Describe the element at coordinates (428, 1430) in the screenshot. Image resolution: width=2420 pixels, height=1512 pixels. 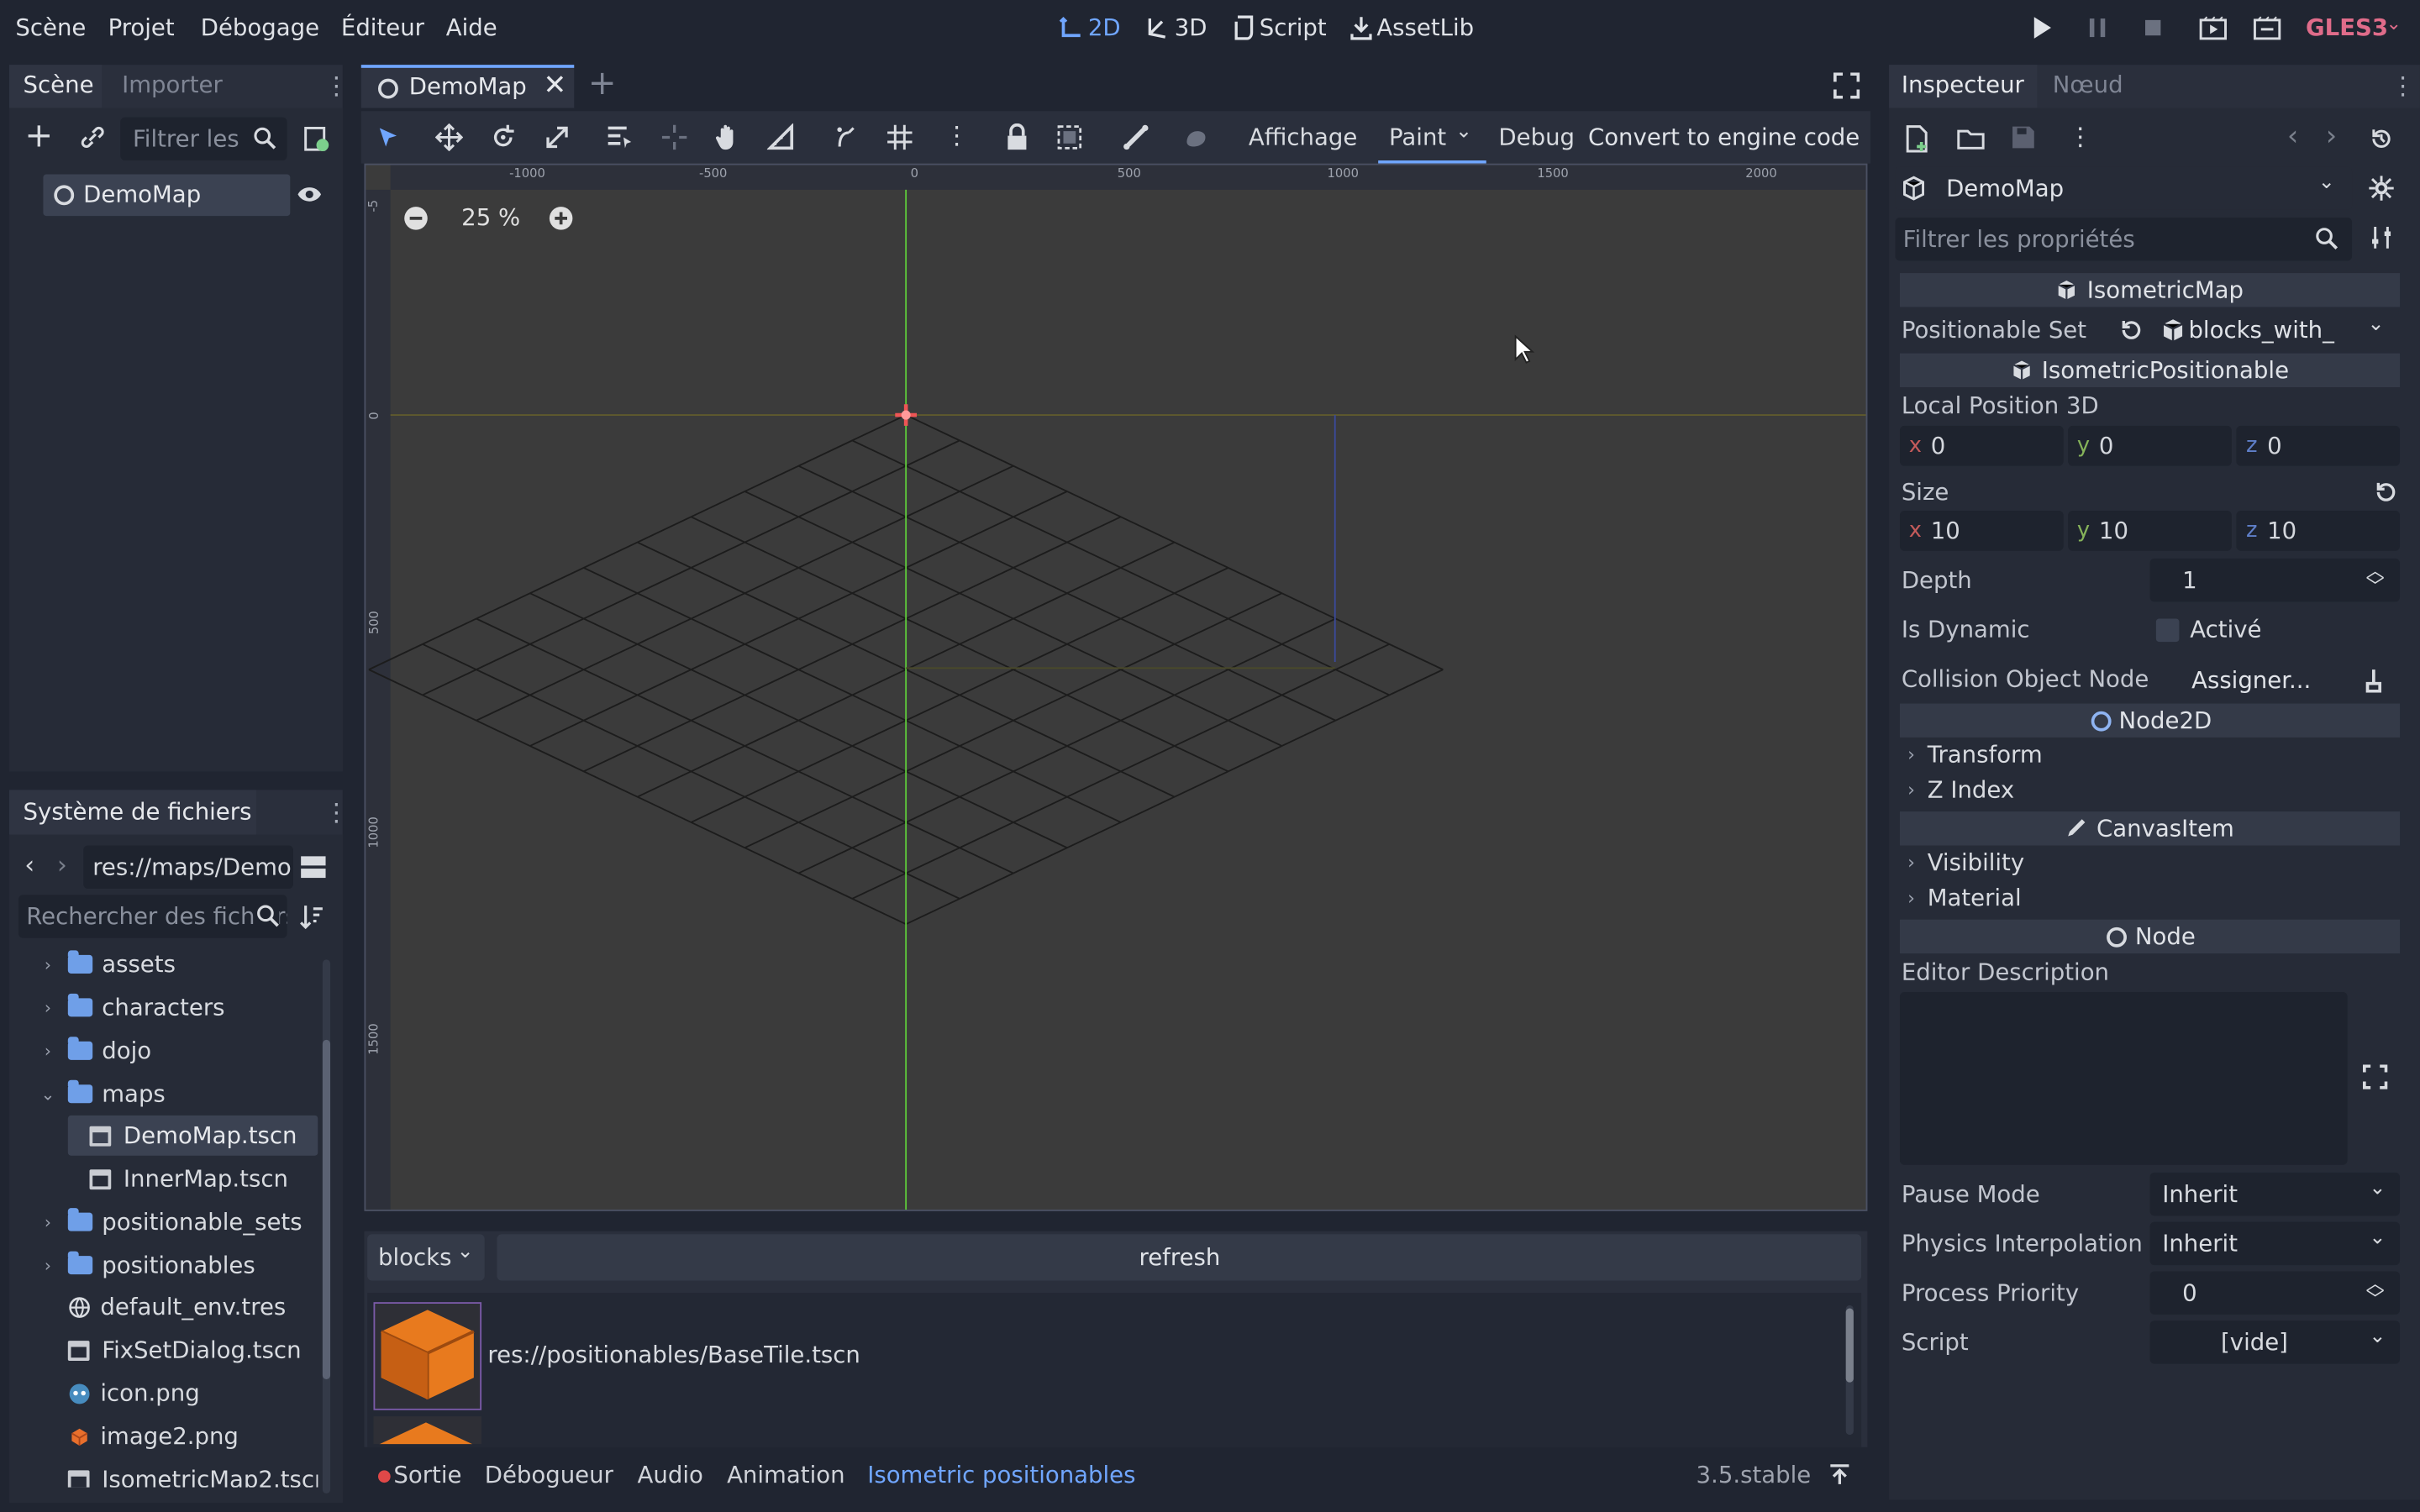
I see `next-thumbnail` at that location.